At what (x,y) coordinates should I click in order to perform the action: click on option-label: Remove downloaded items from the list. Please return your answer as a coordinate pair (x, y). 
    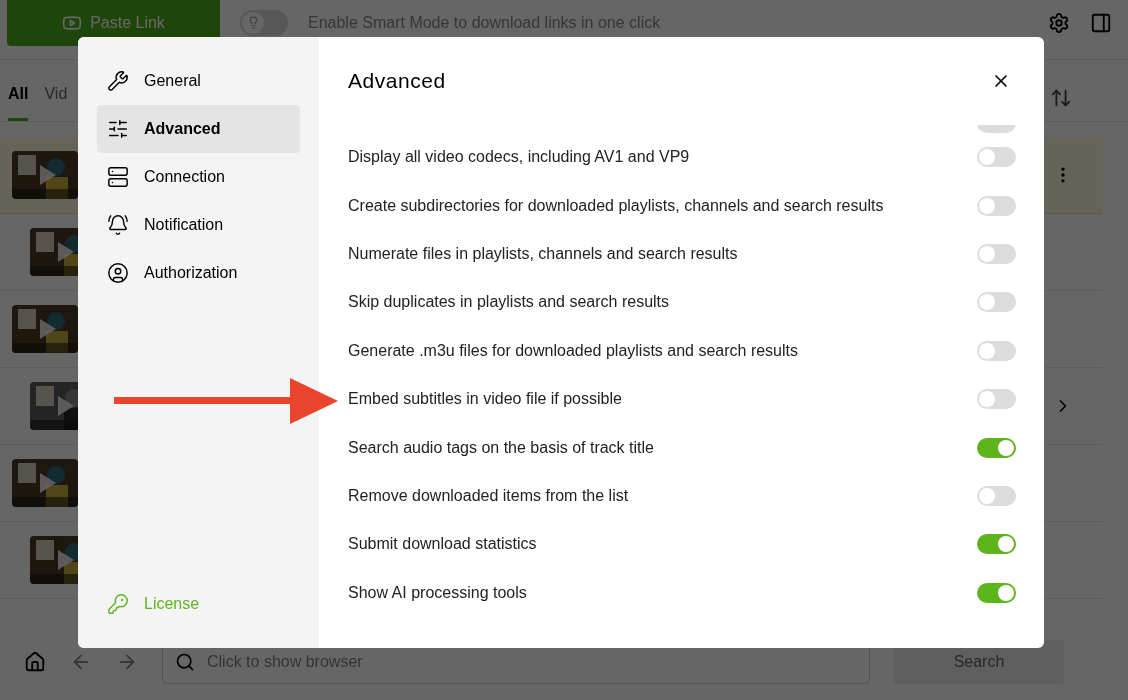
    Looking at the image, I should click on (488, 495).